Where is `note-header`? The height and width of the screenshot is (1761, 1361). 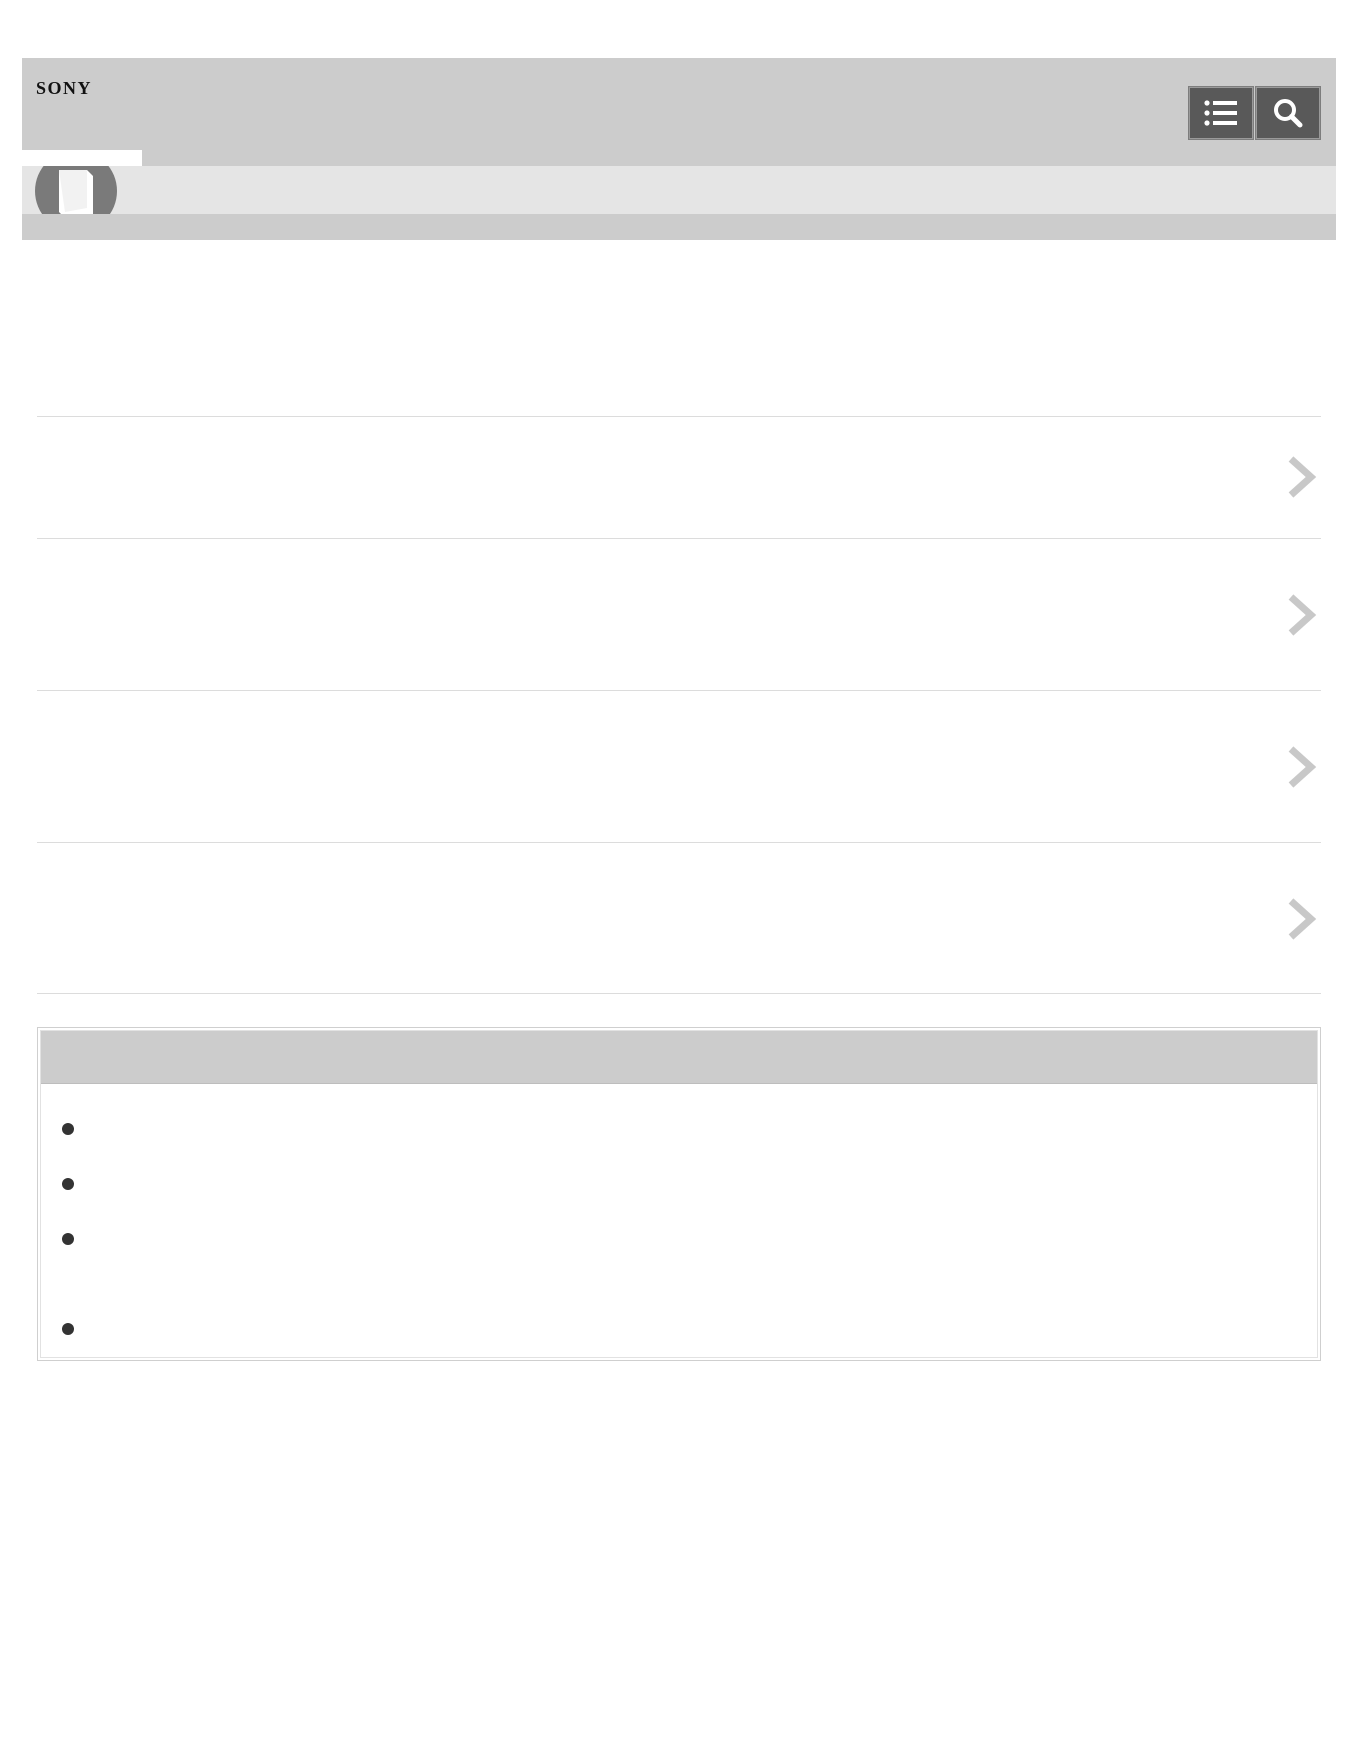 note-header is located at coordinates (679, 1057).